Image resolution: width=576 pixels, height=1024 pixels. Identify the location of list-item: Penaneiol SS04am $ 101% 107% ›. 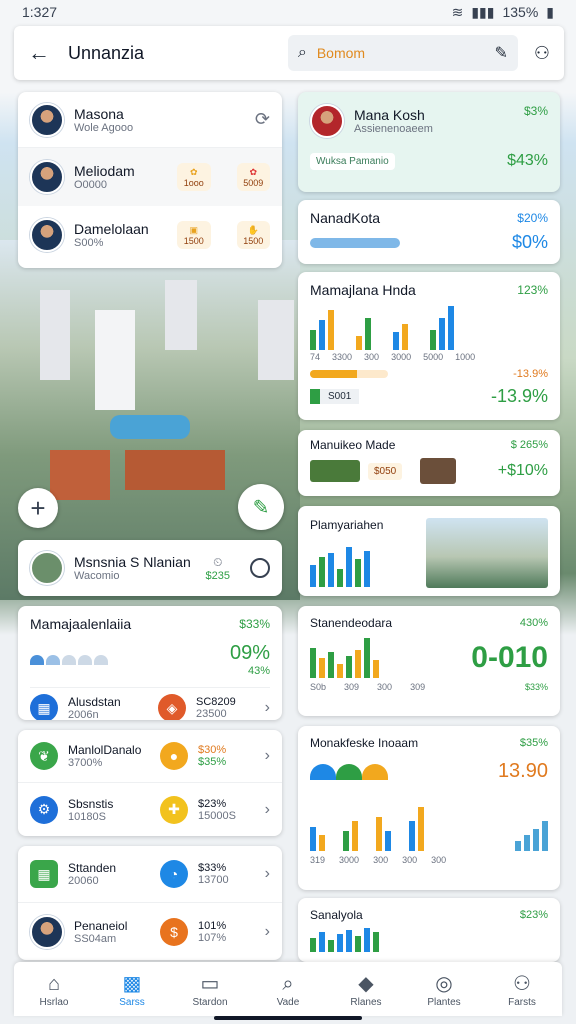
(150, 931).